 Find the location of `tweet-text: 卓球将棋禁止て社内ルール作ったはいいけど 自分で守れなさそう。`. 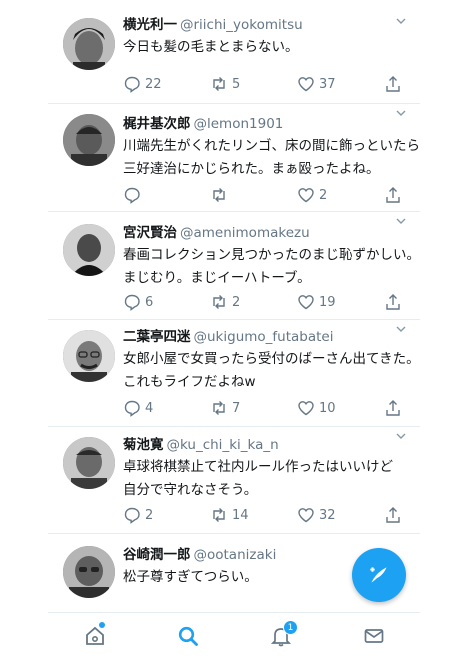

tweet-text: 卓球将棋禁止て社内ルール作ったはいいけど 自分で守れなさそう。 is located at coordinates (264, 479).